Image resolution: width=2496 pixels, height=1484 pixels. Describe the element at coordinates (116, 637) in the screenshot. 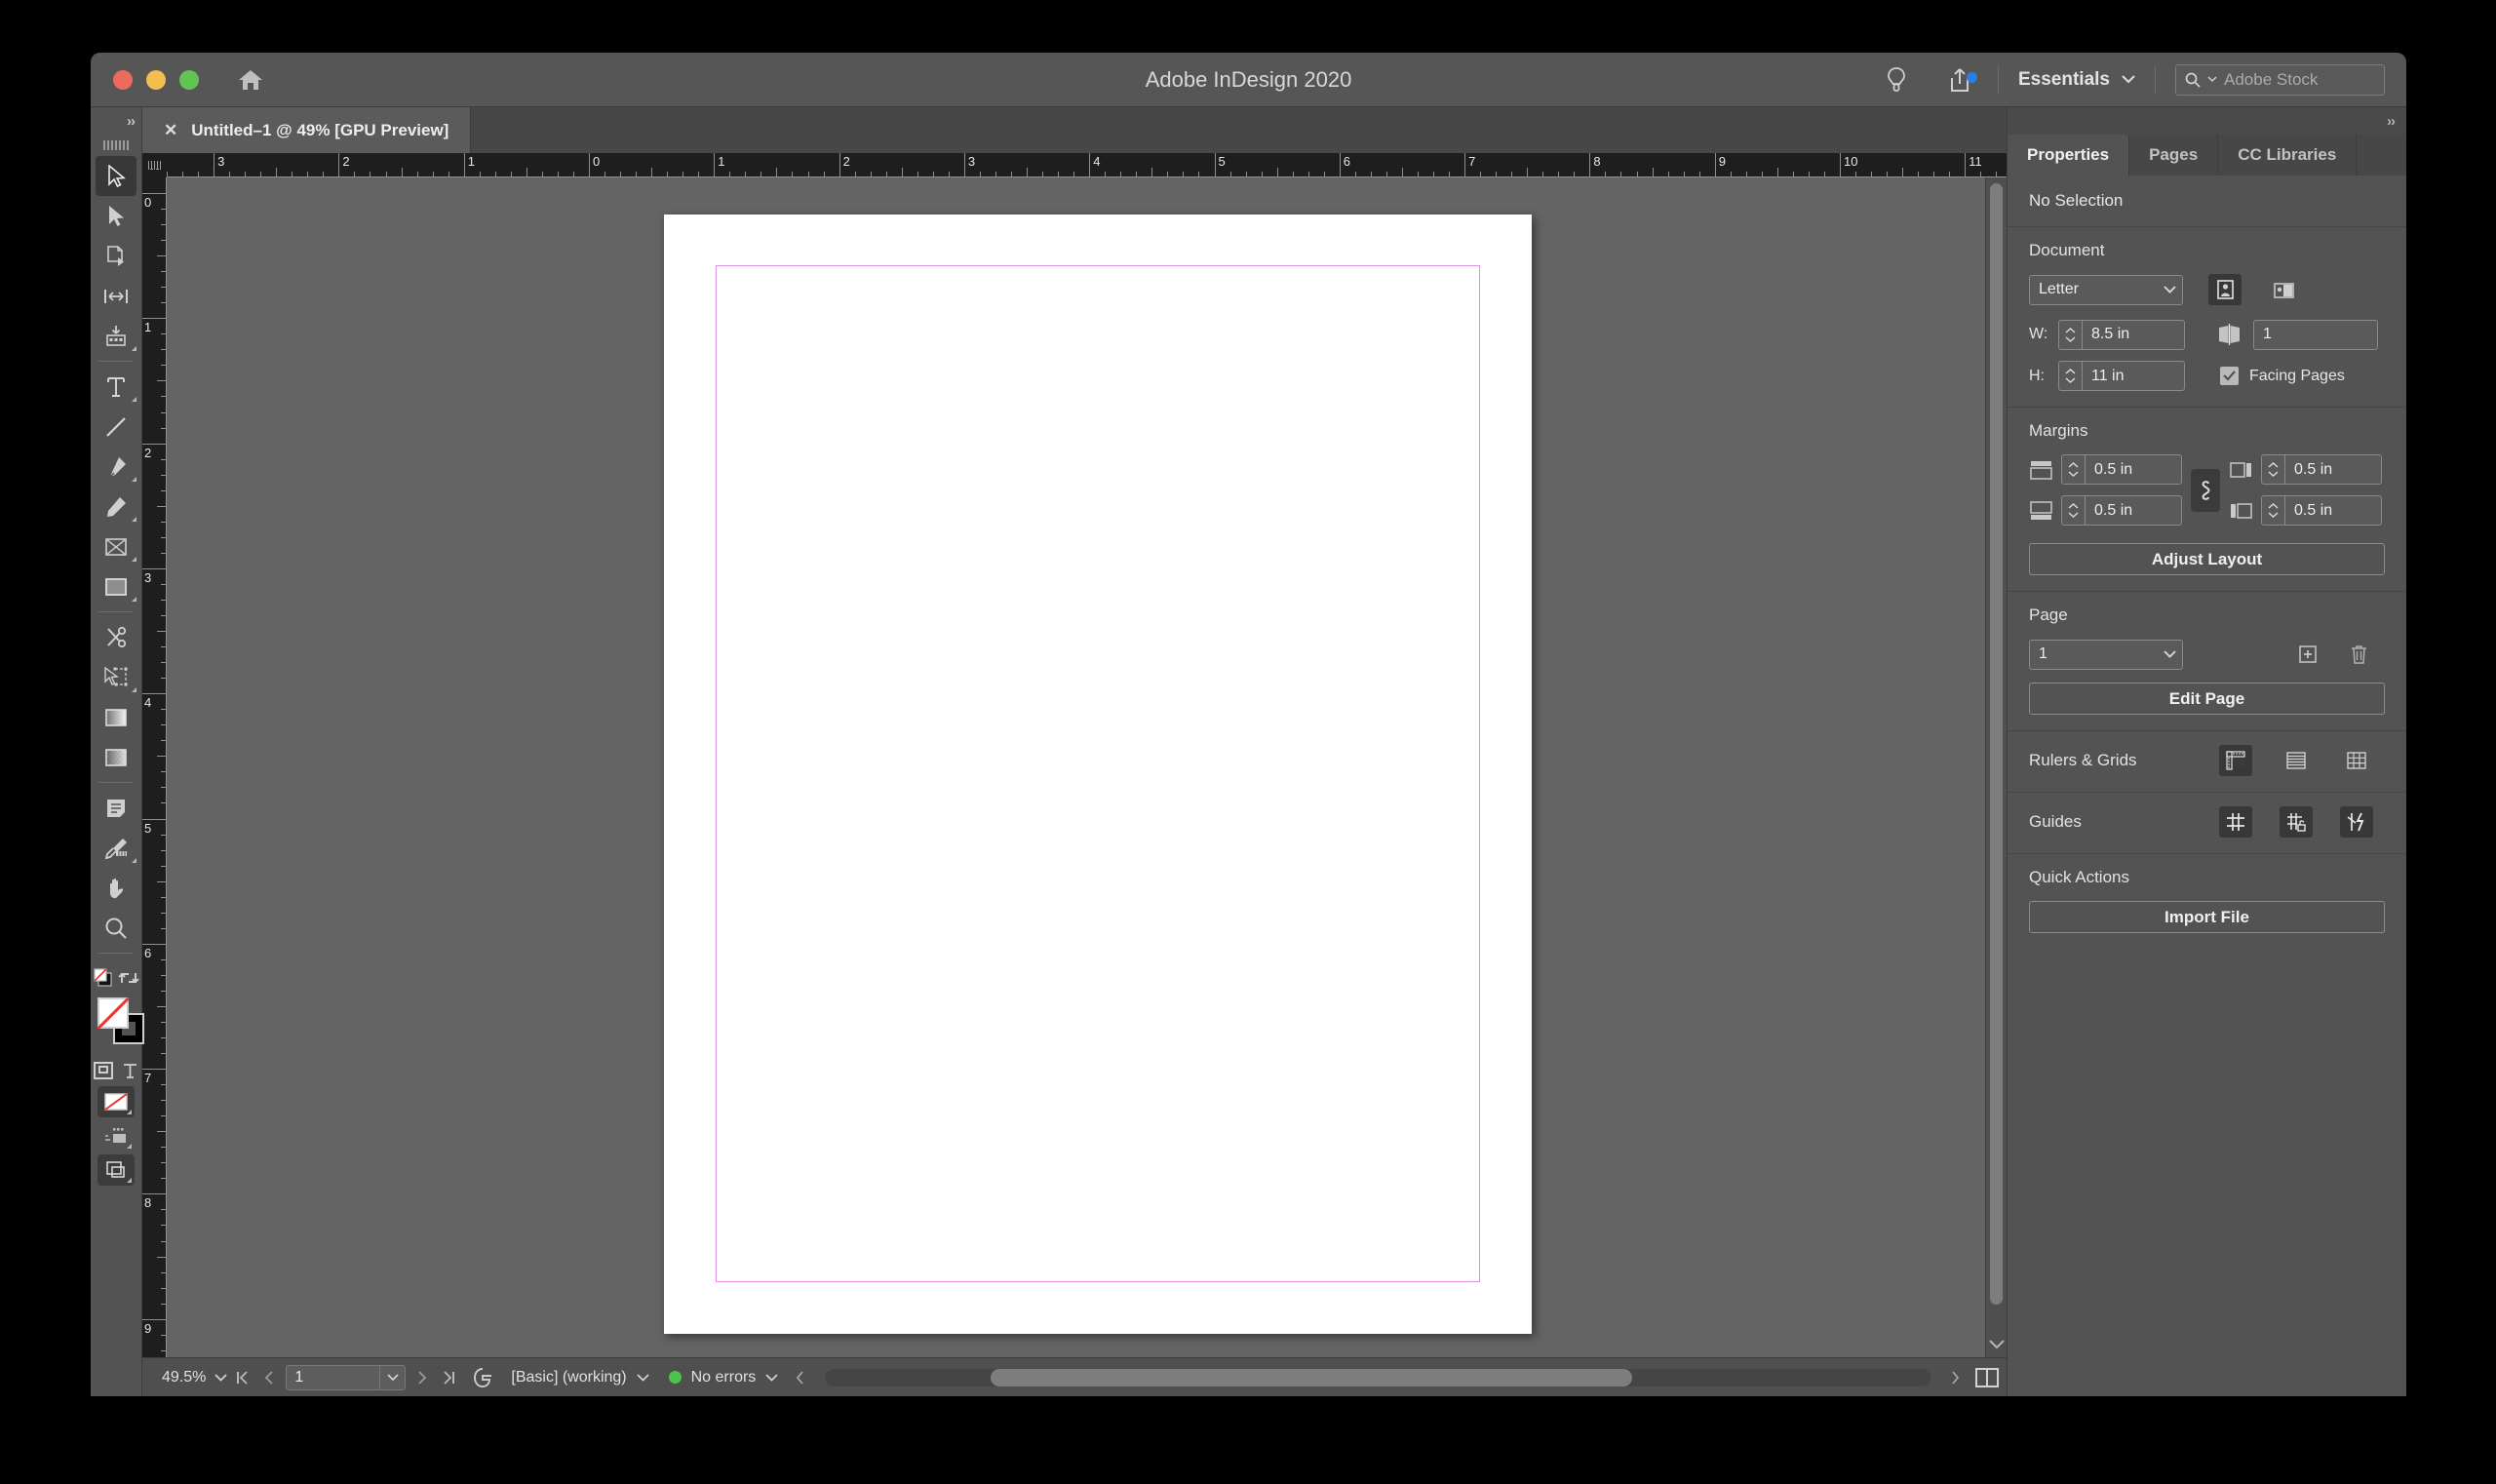

I see `scissors-tool` at that location.